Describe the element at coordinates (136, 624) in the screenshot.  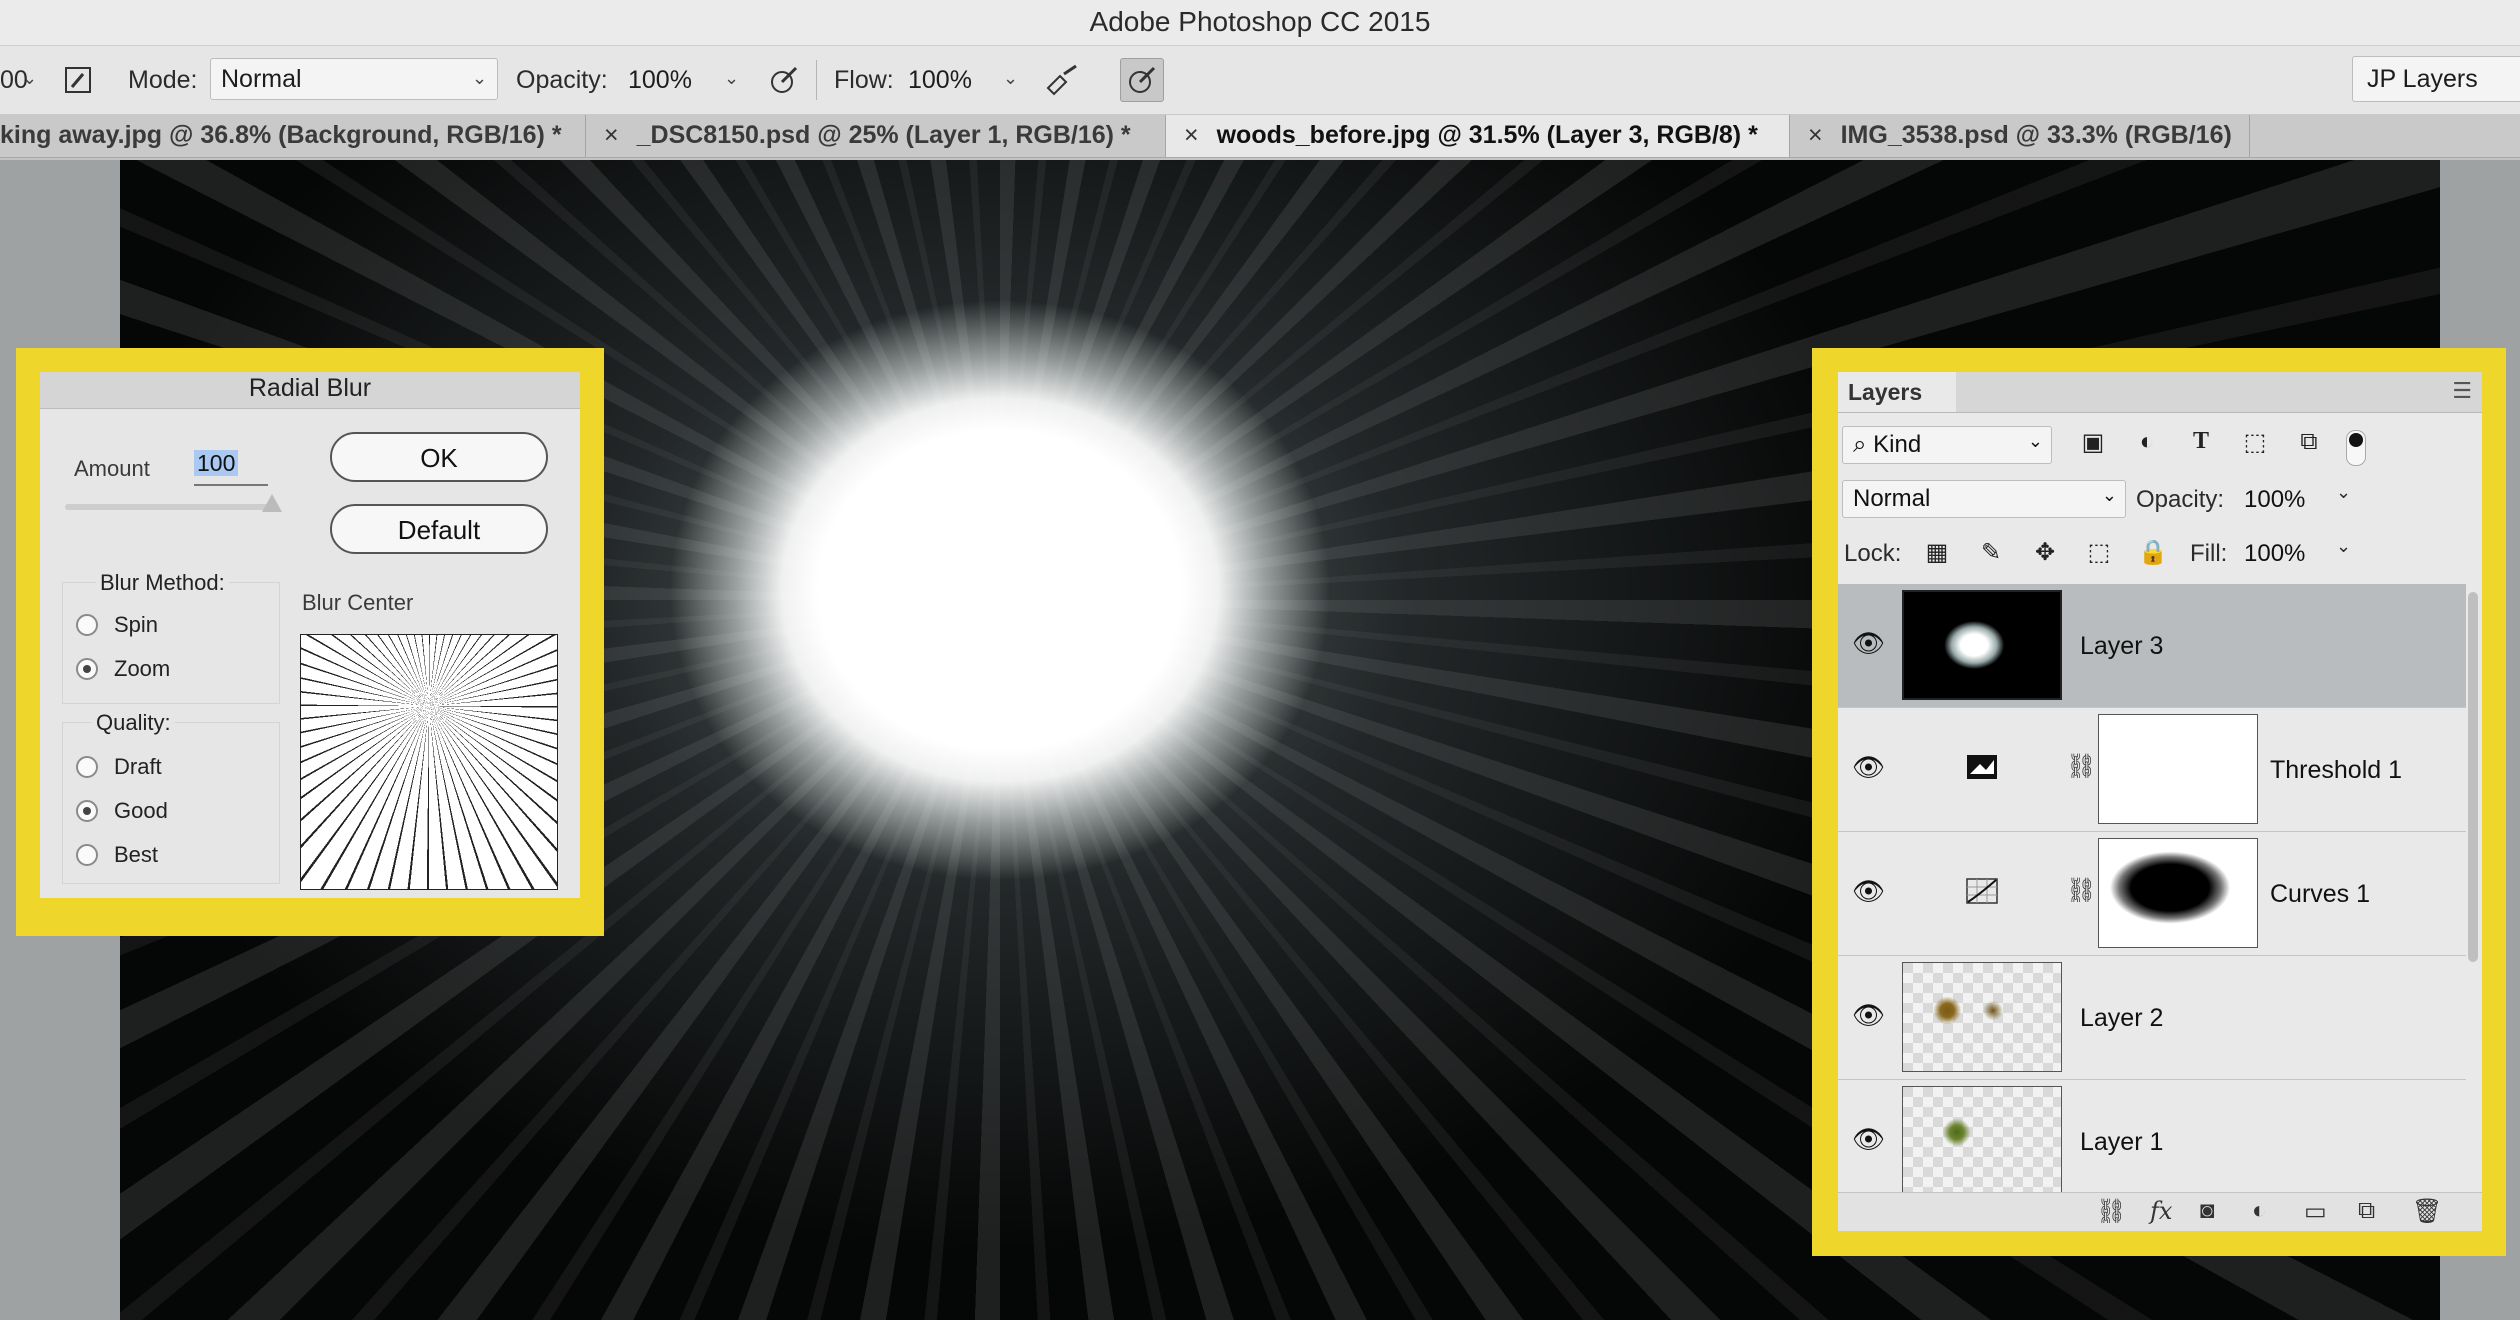
I see `spin-label: Spin` at that location.